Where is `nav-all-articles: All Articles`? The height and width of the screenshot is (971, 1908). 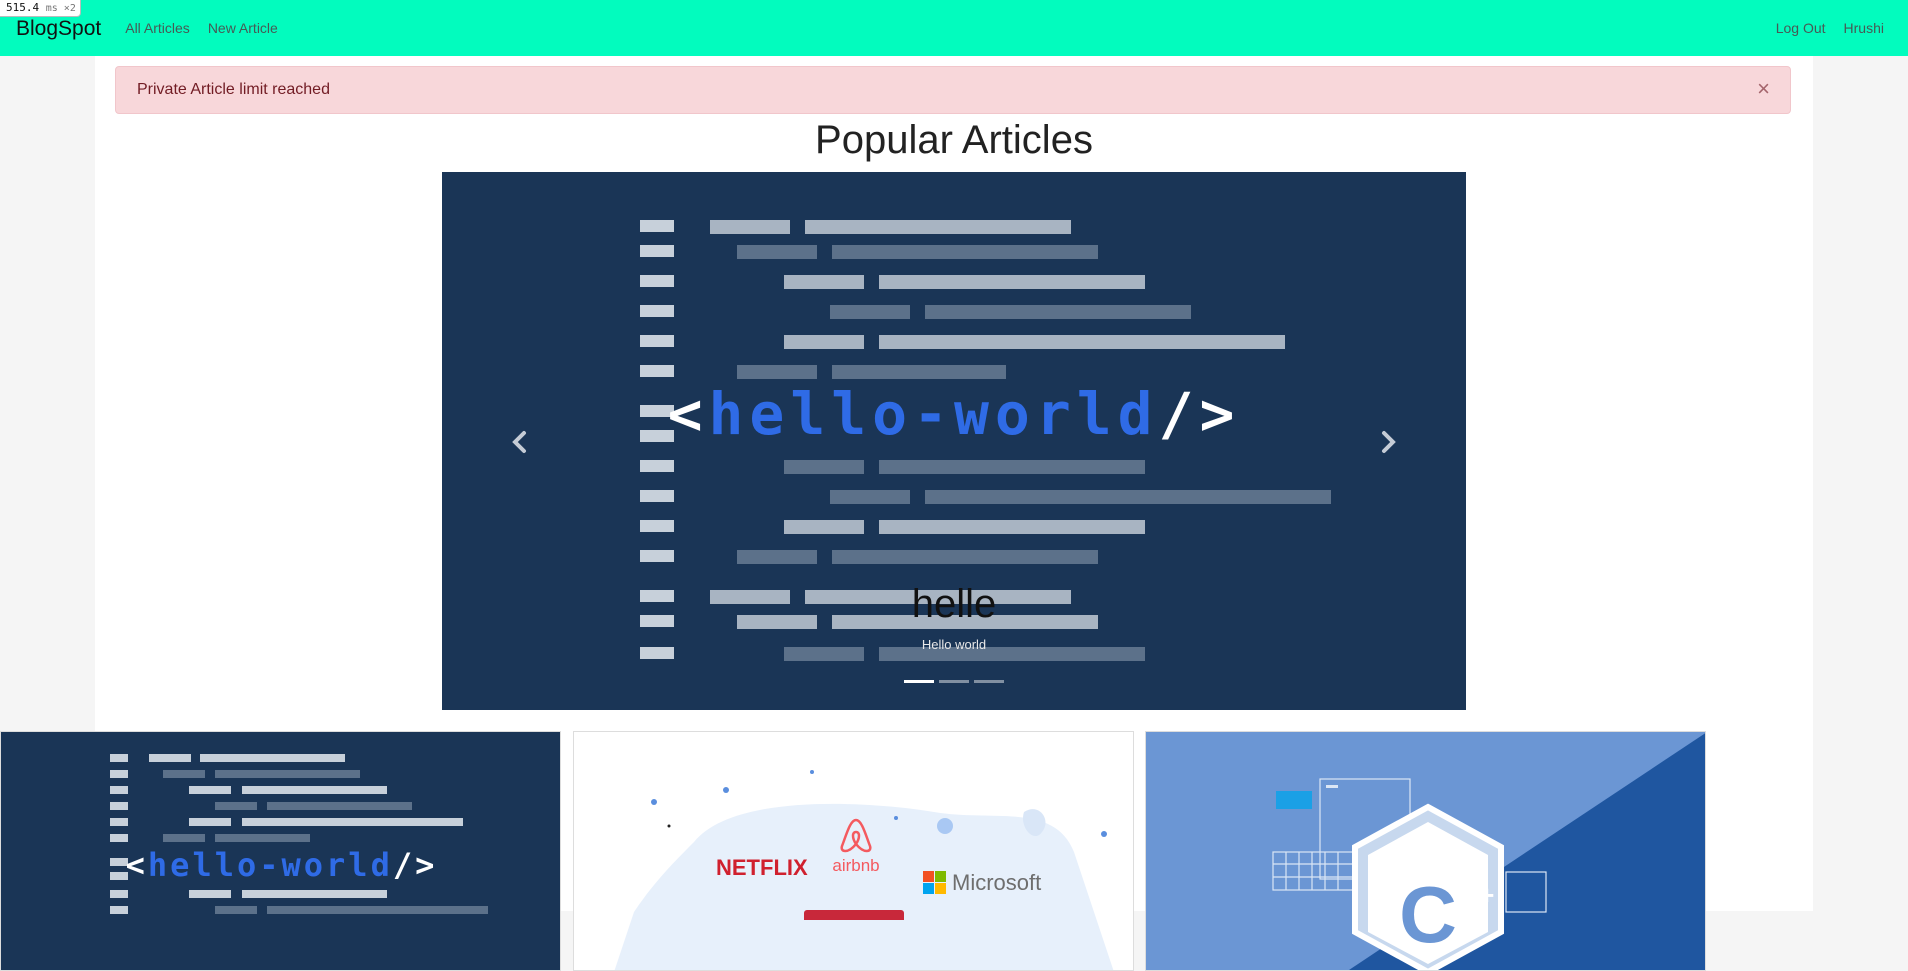
nav-all-articles: All Articles is located at coordinates (157, 28).